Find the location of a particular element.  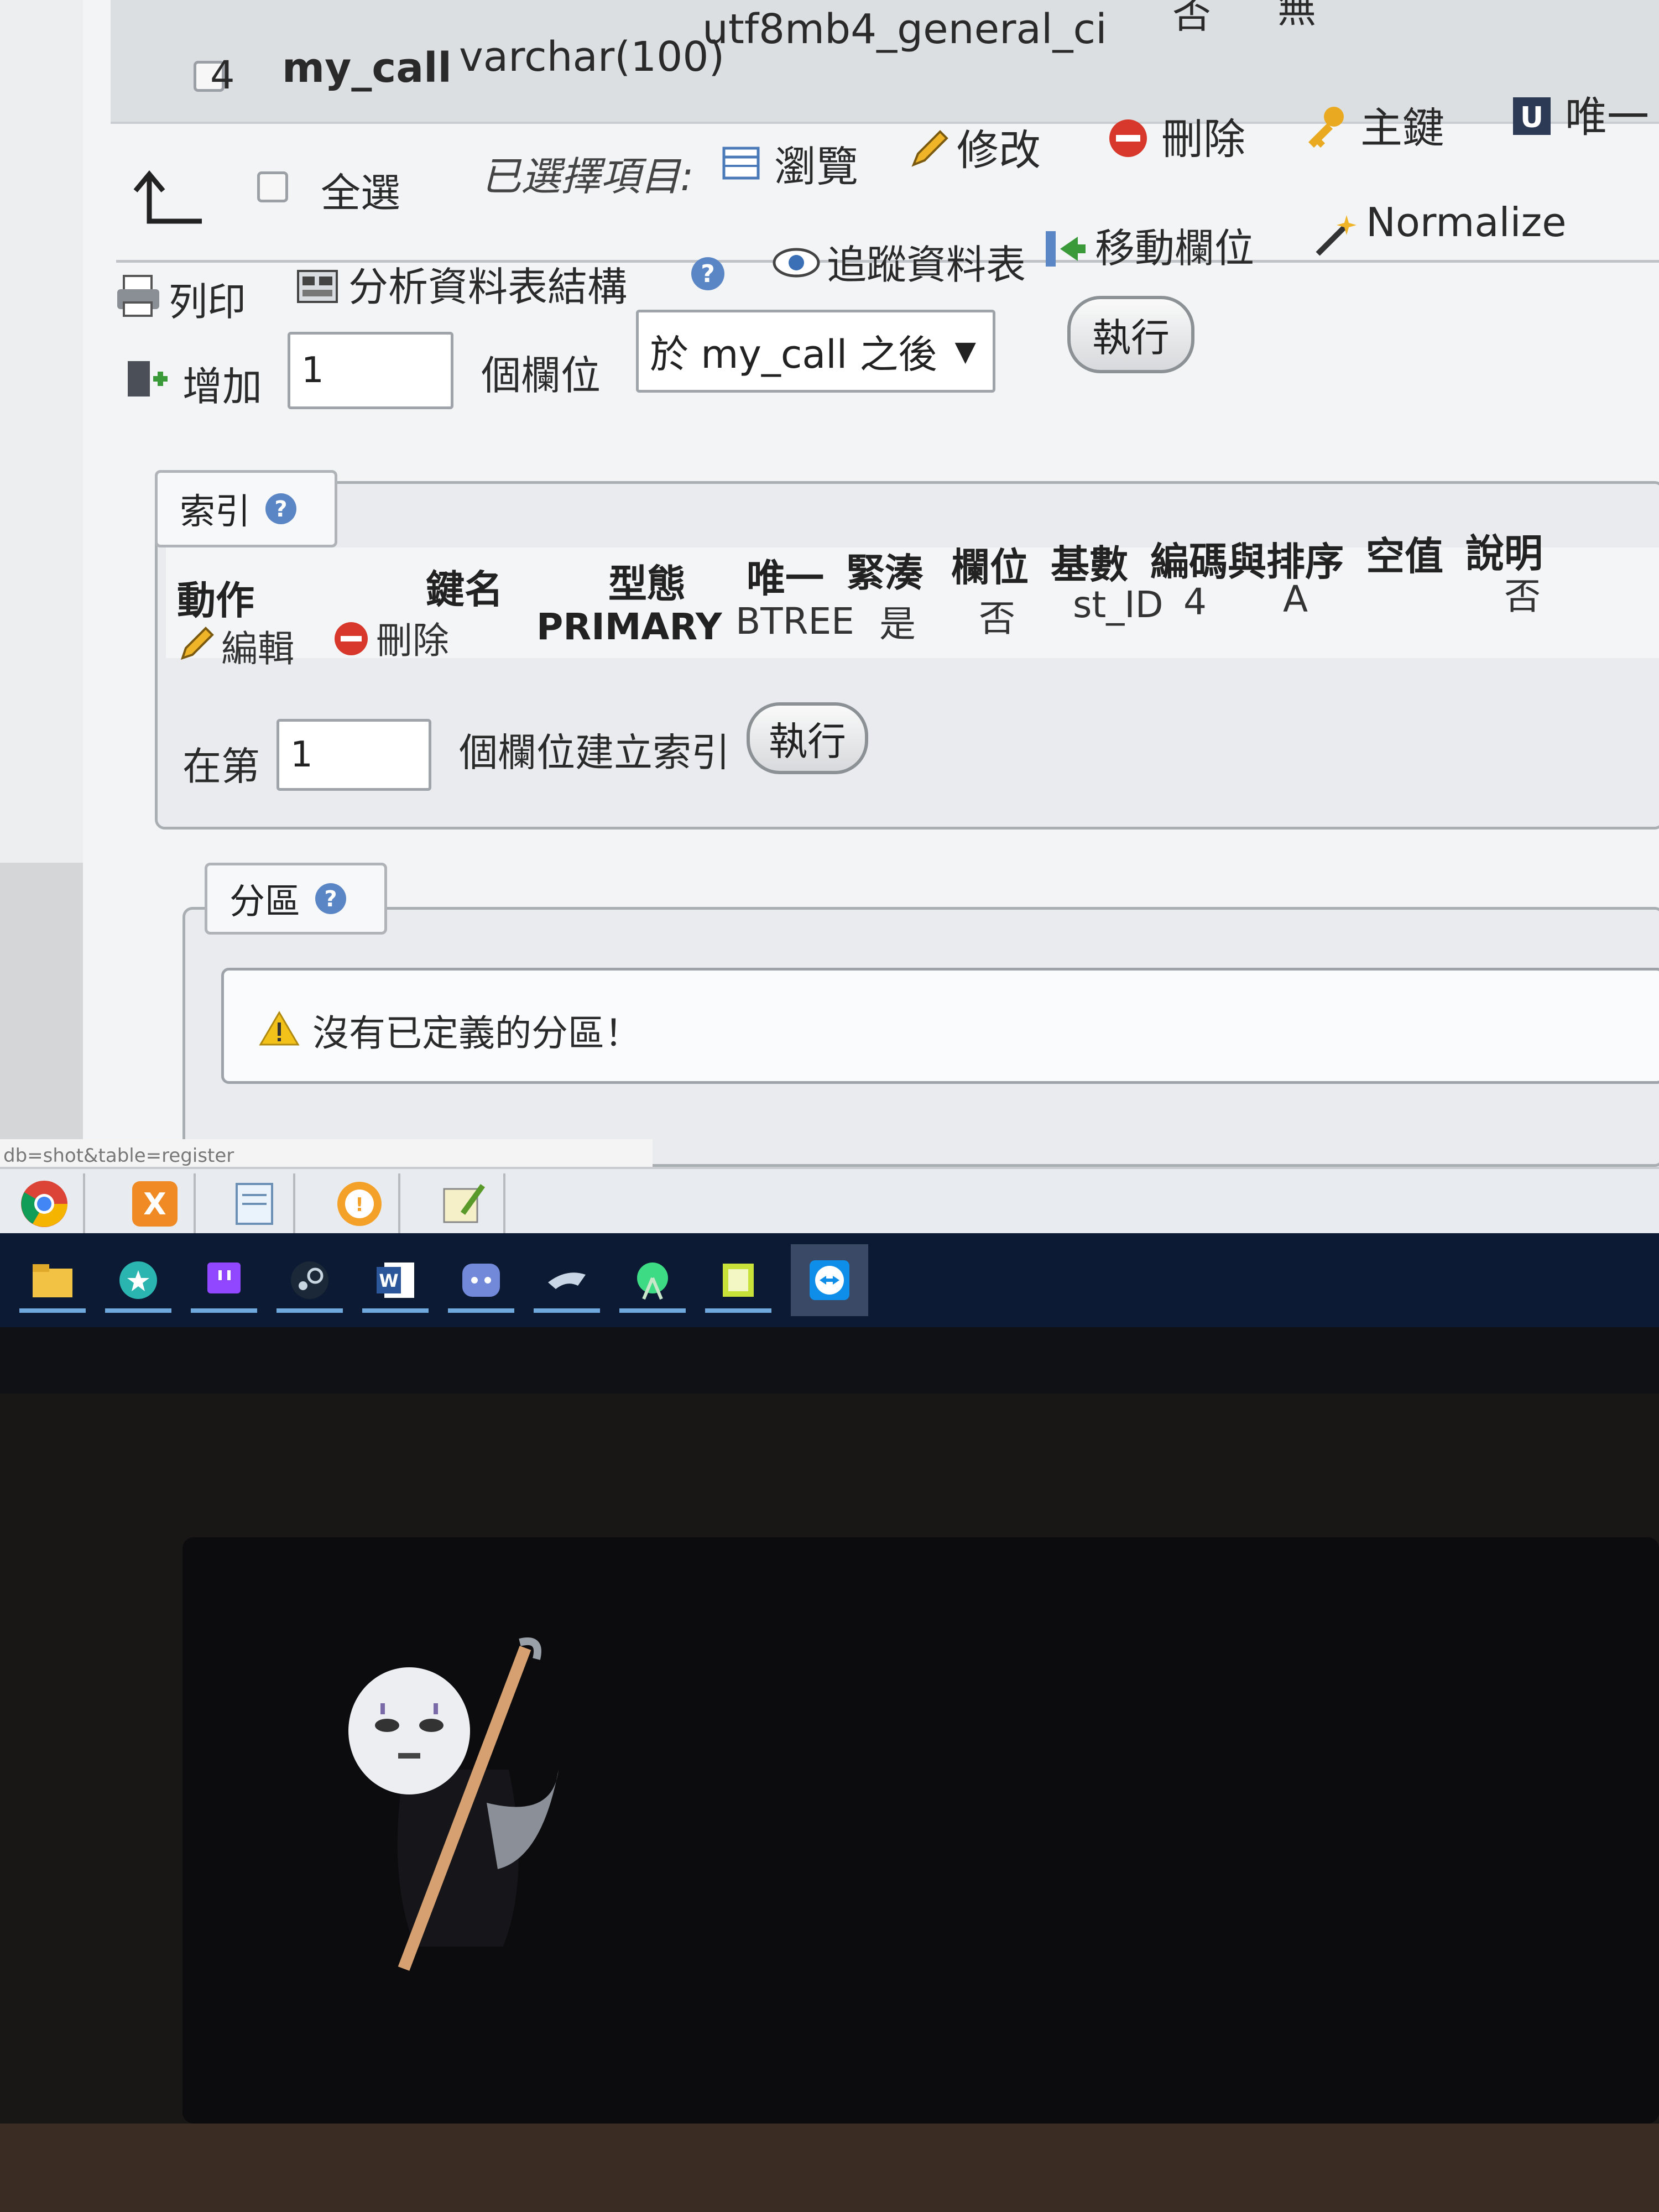

browse-icon is located at coordinates (741, 163).